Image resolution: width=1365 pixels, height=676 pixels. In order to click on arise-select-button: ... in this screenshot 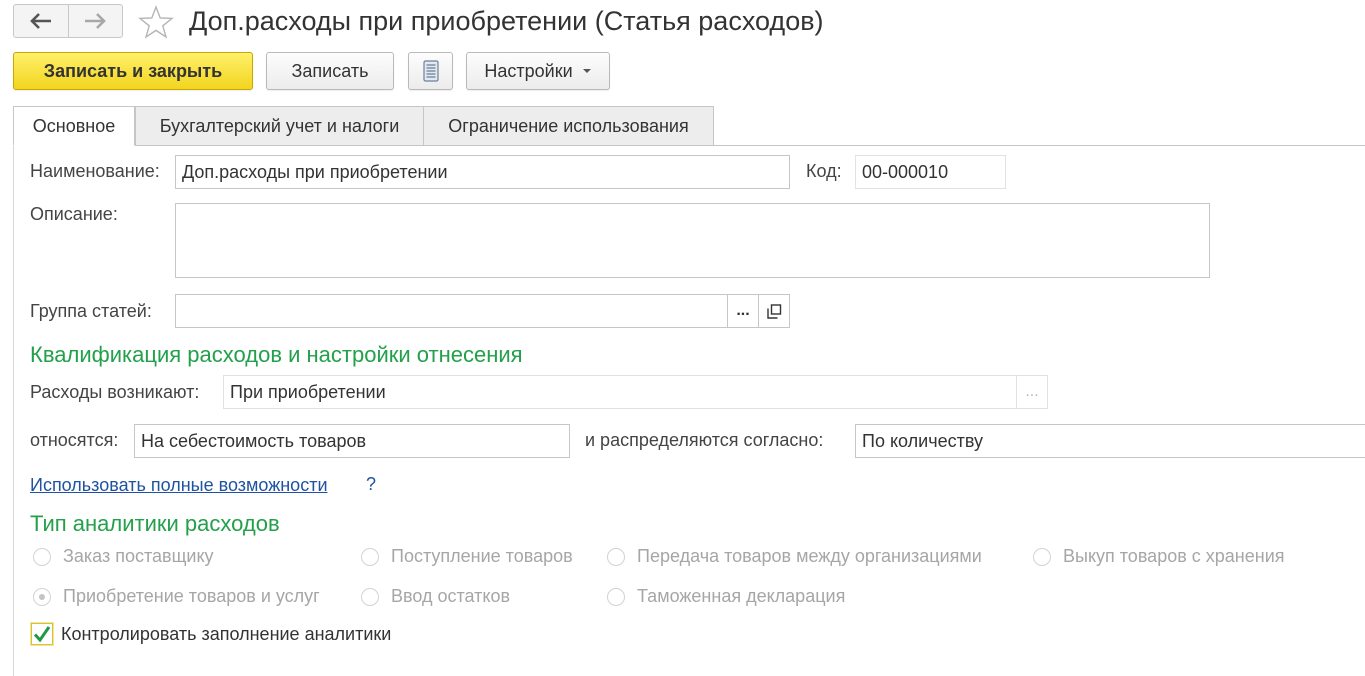, I will do `click(1032, 392)`.